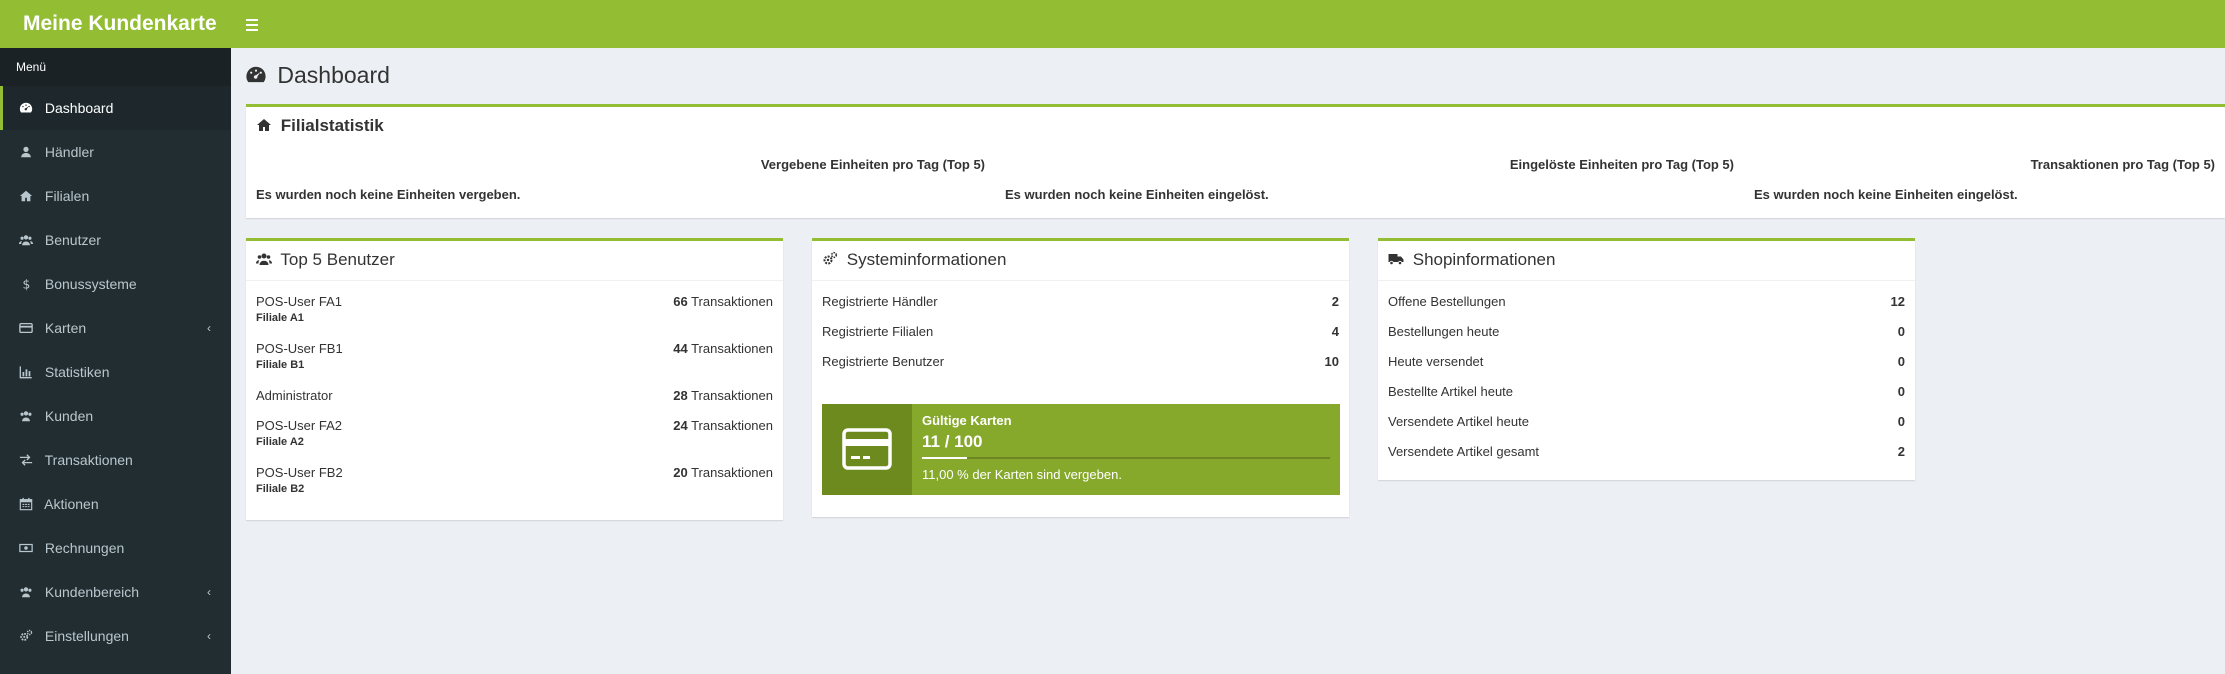 The image size is (2225, 674). I want to click on shop-info-header: Shopinformationen, so click(1646, 261).